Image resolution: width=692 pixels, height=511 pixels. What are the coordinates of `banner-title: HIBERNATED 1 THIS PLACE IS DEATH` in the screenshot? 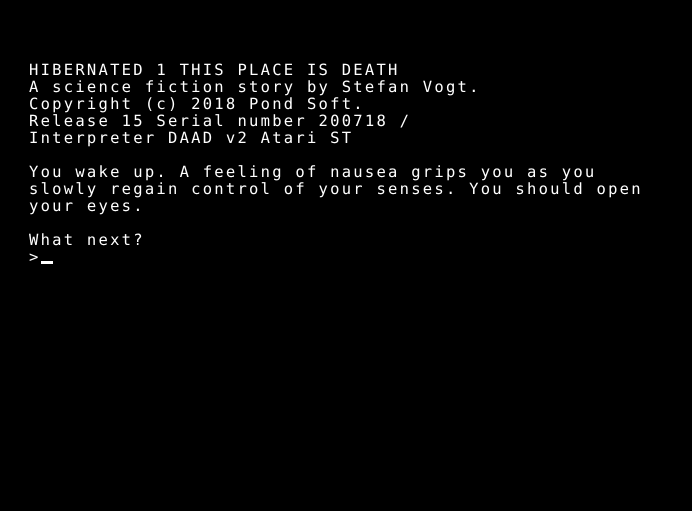 It's located at (214, 70).